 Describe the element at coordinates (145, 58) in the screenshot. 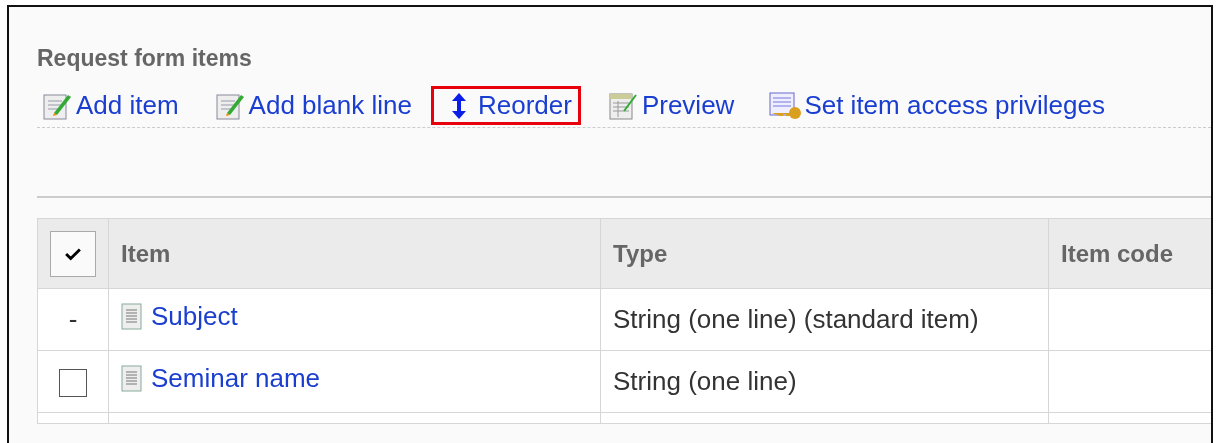

I see `section-title: Request form items` at that location.